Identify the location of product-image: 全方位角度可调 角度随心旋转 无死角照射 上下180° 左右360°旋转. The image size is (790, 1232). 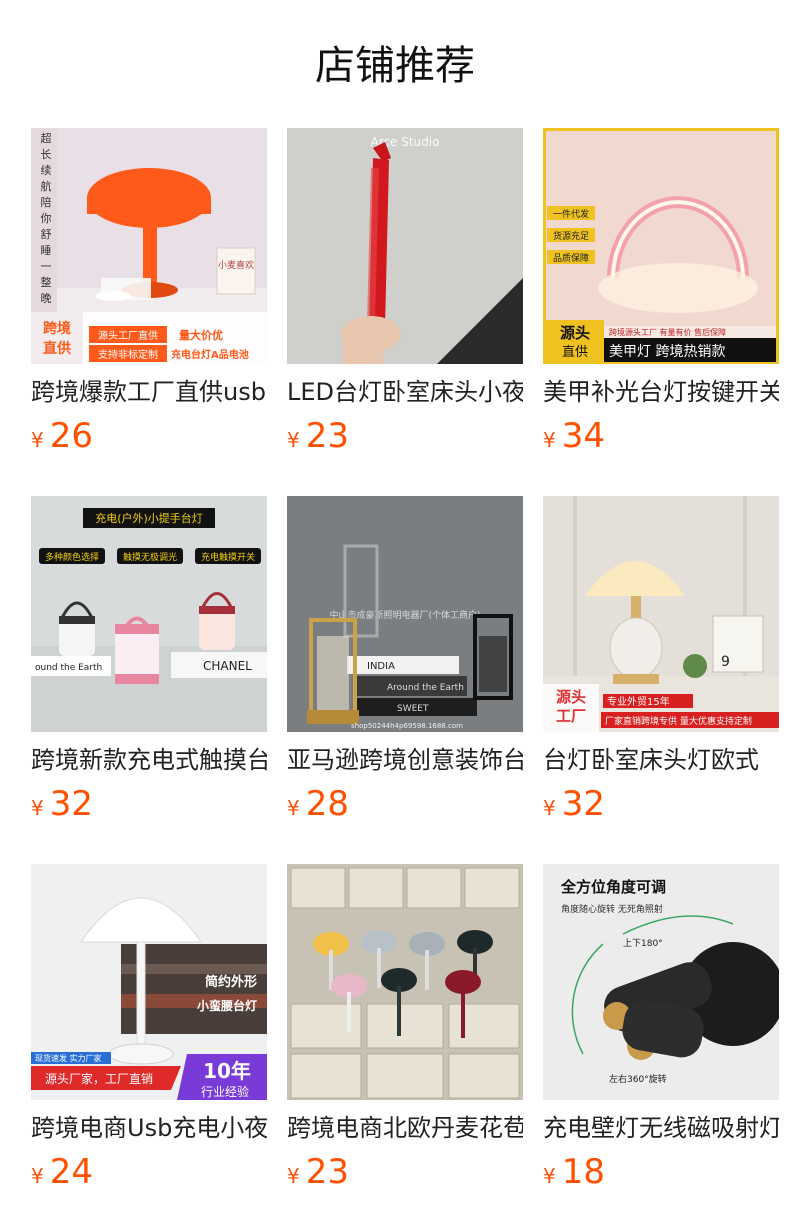
(661, 982).